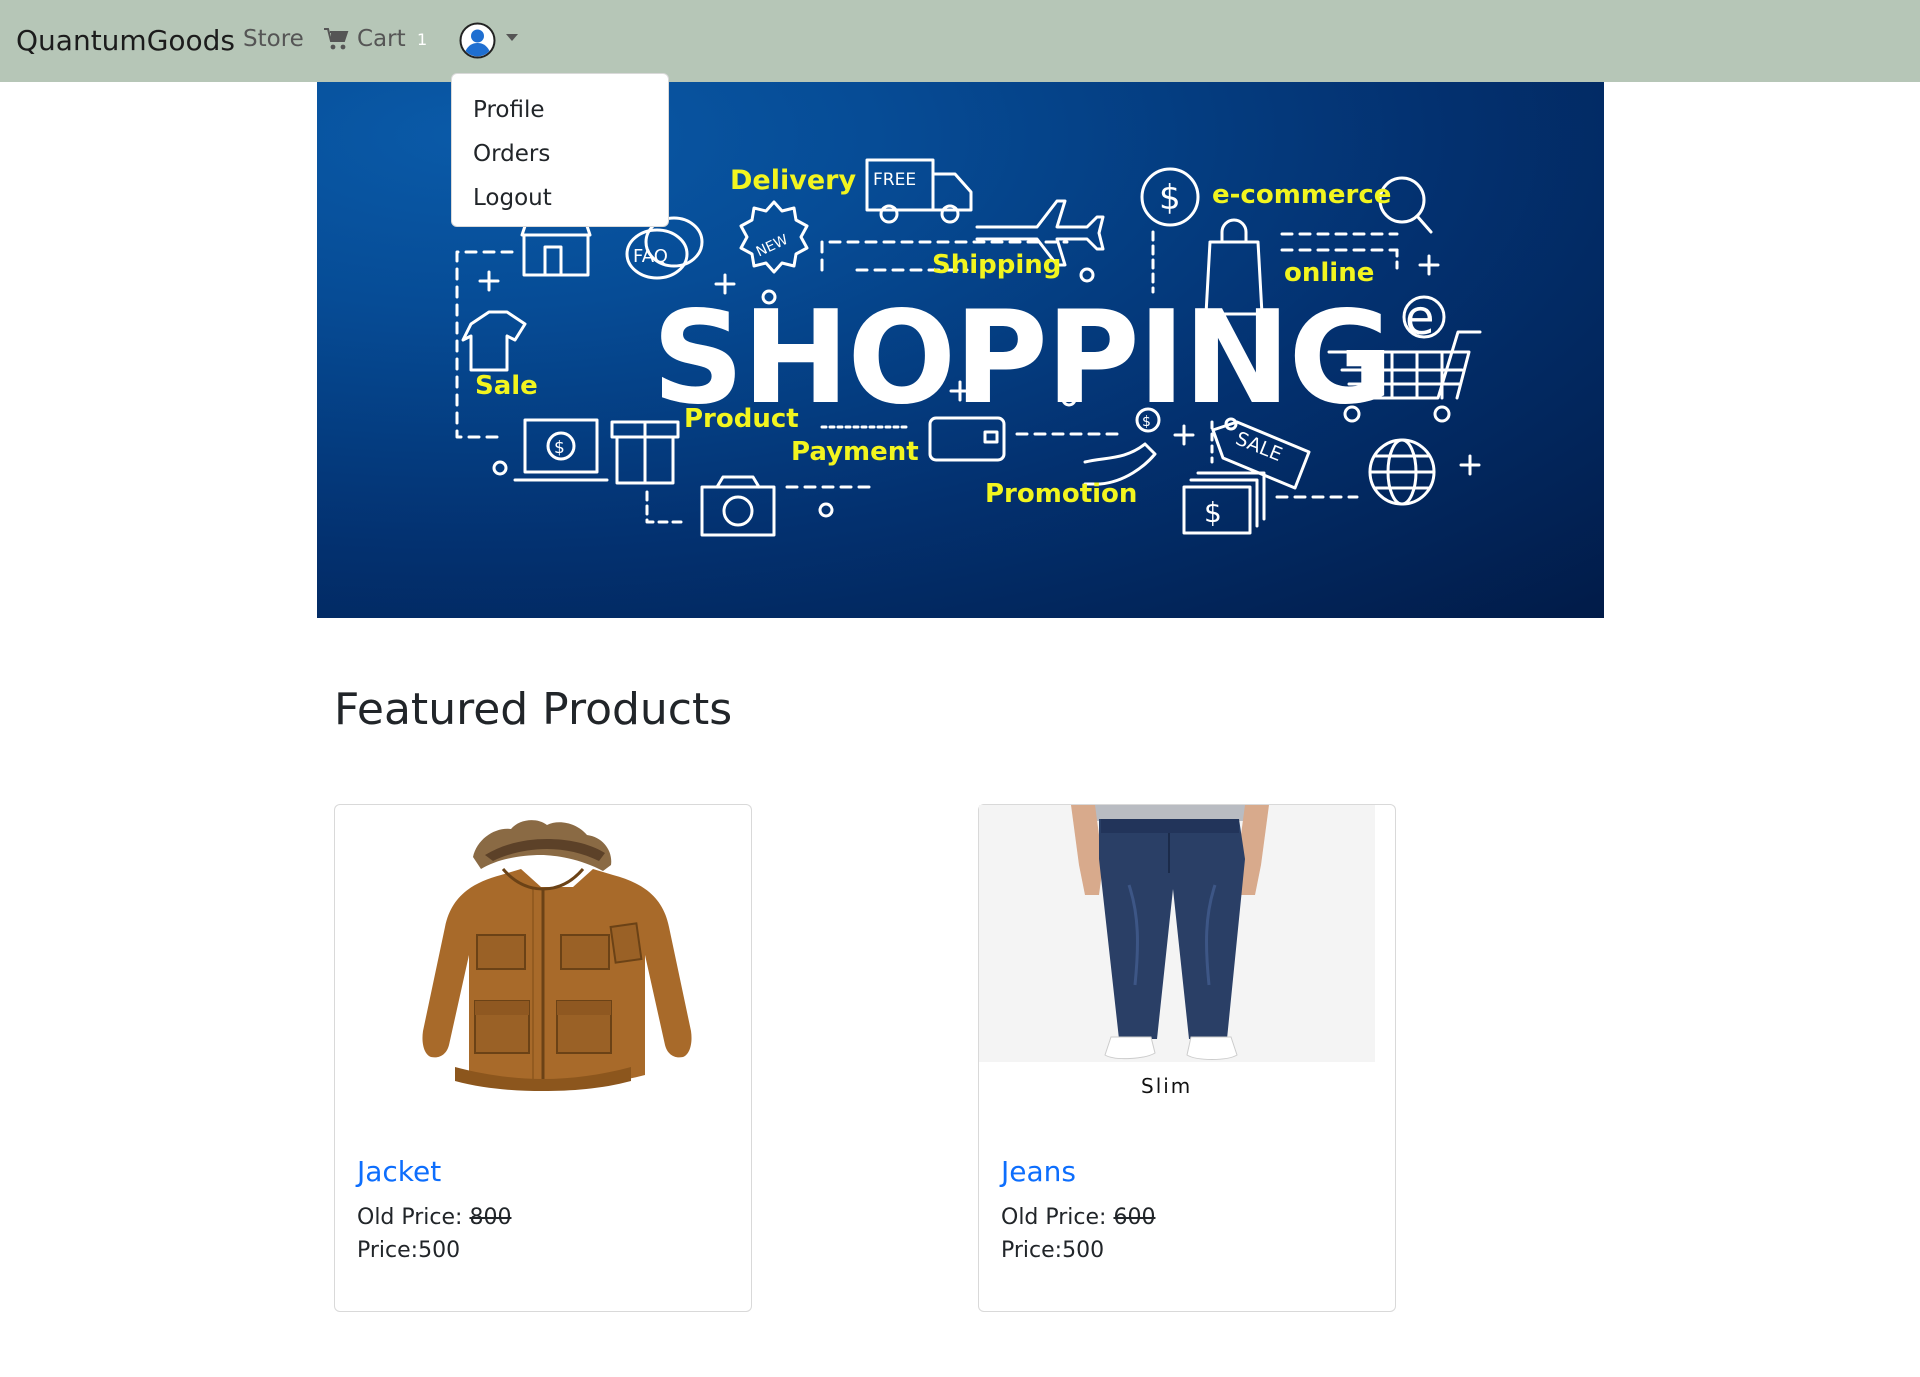 Image resolution: width=1920 pixels, height=1377 pixels. Describe the element at coordinates (1258, 447) in the screenshot. I see `hero-word-sale-tag: SALE` at that location.